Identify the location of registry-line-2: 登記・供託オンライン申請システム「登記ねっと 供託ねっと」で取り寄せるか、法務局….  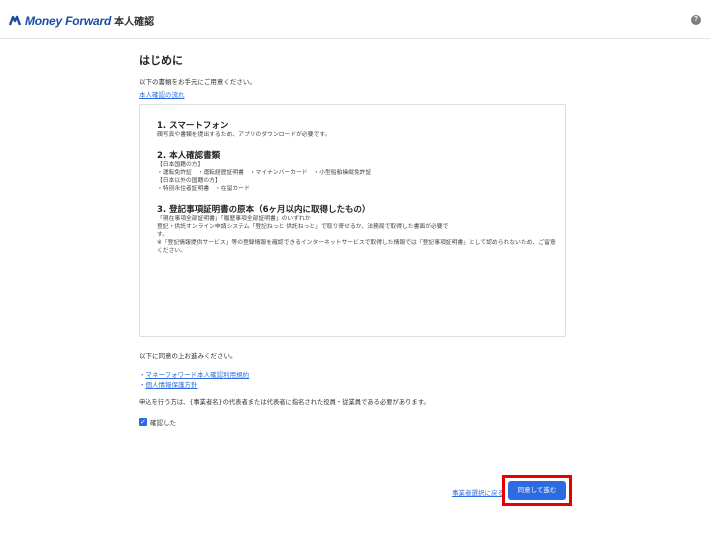
(303, 227).